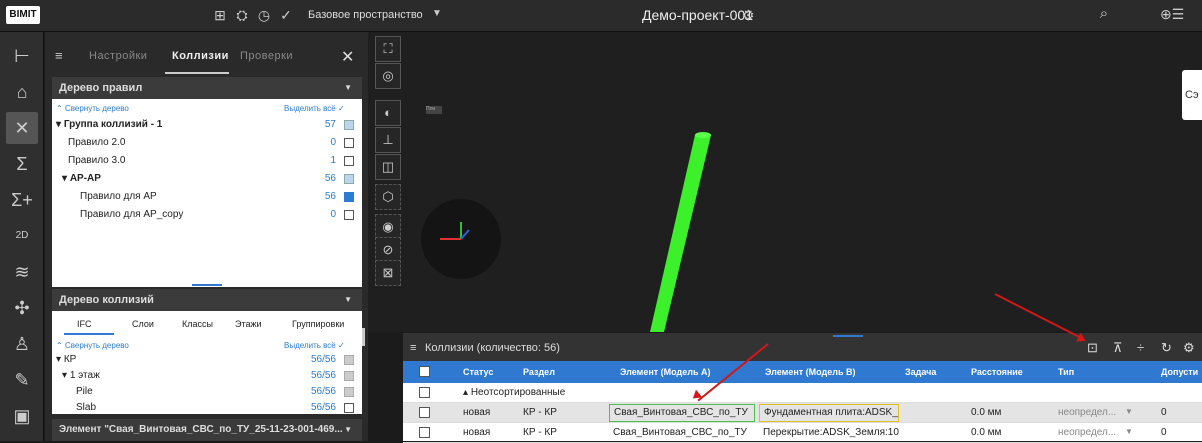 The image size is (1202, 443). I want to click on sigma-icon: Σ, so click(22, 164).